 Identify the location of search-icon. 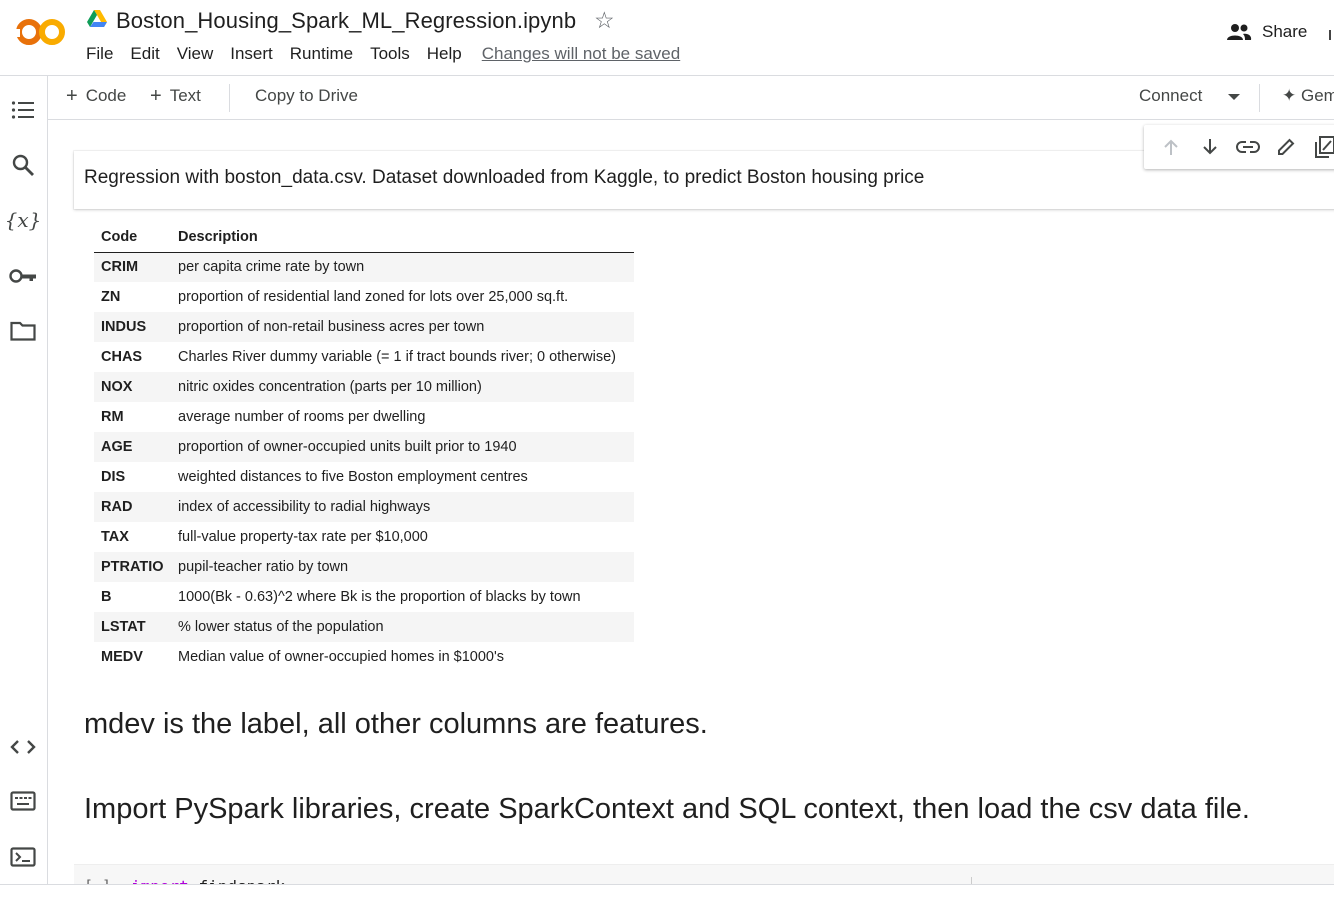
(23, 165).